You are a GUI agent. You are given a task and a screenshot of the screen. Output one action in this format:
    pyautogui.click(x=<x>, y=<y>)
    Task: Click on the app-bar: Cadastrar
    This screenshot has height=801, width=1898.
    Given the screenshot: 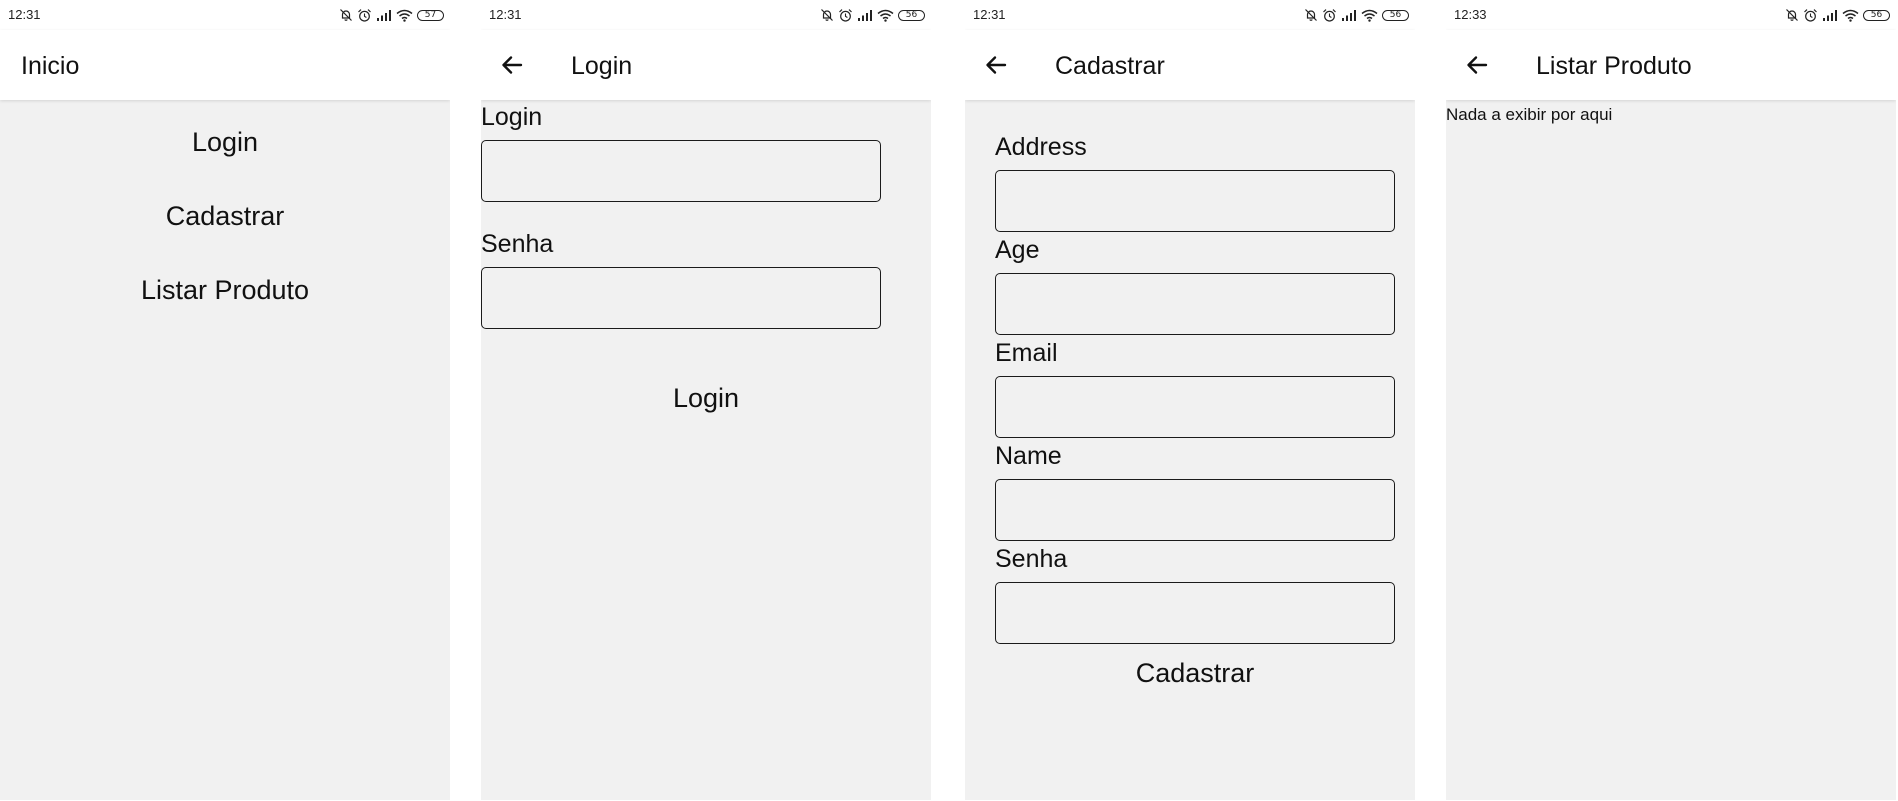 What is the action you would take?
    pyautogui.click(x=1190, y=65)
    